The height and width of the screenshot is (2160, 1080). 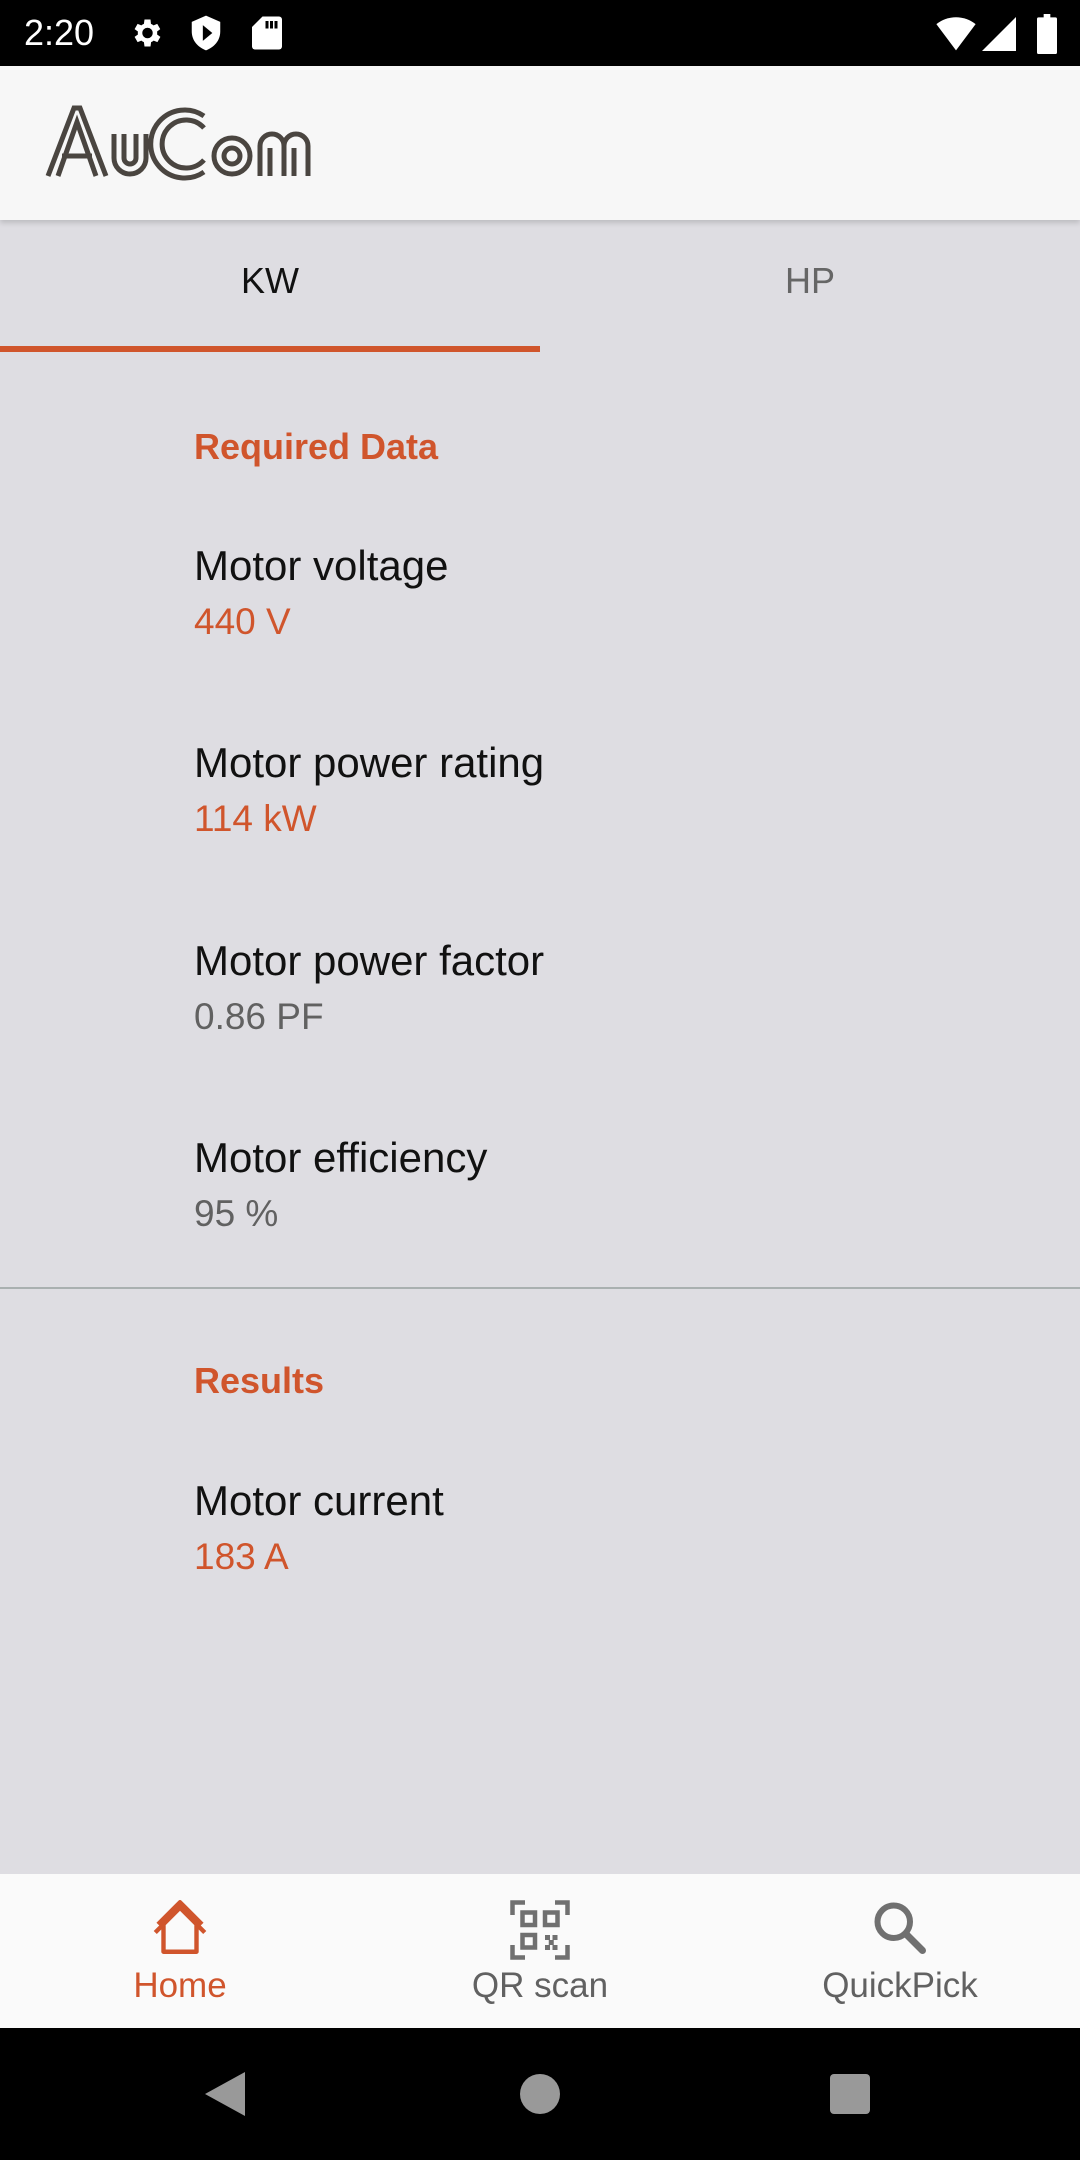 What do you see at coordinates (270, 349) in the screenshot?
I see `active-tab-indicator` at bounding box center [270, 349].